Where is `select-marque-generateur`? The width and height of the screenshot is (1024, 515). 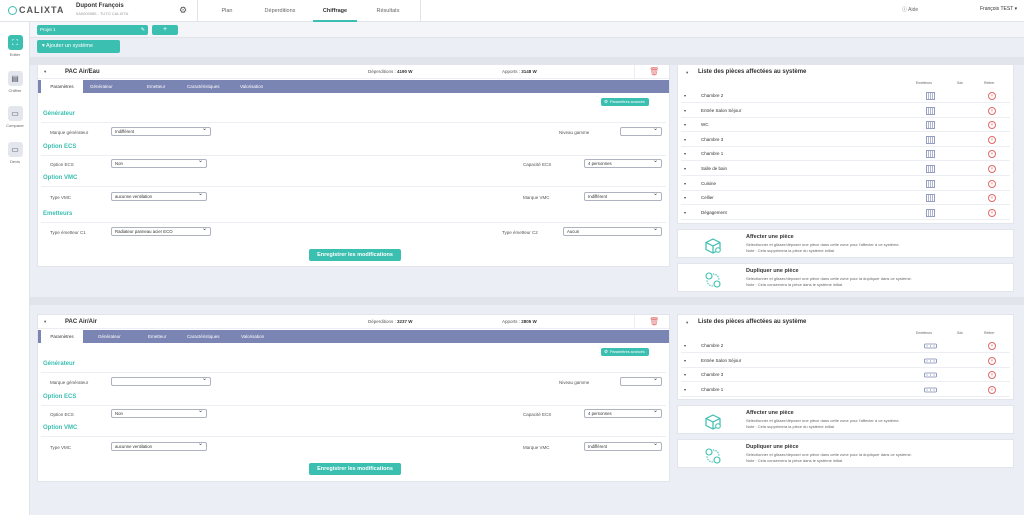
select-marque-generateur is located at coordinates (161, 381).